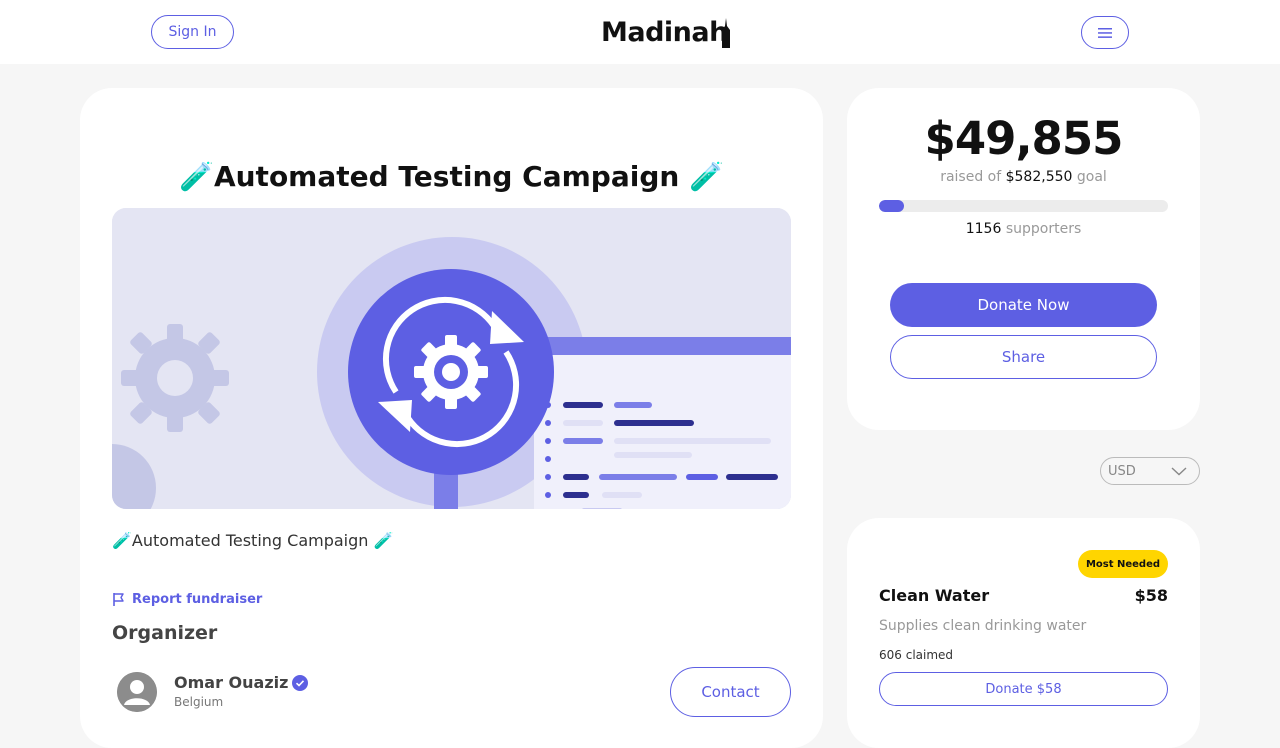  What do you see at coordinates (199, 702) in the screenshot?
I see `organizer-location: Belgium` at bounding box center [199, 702].